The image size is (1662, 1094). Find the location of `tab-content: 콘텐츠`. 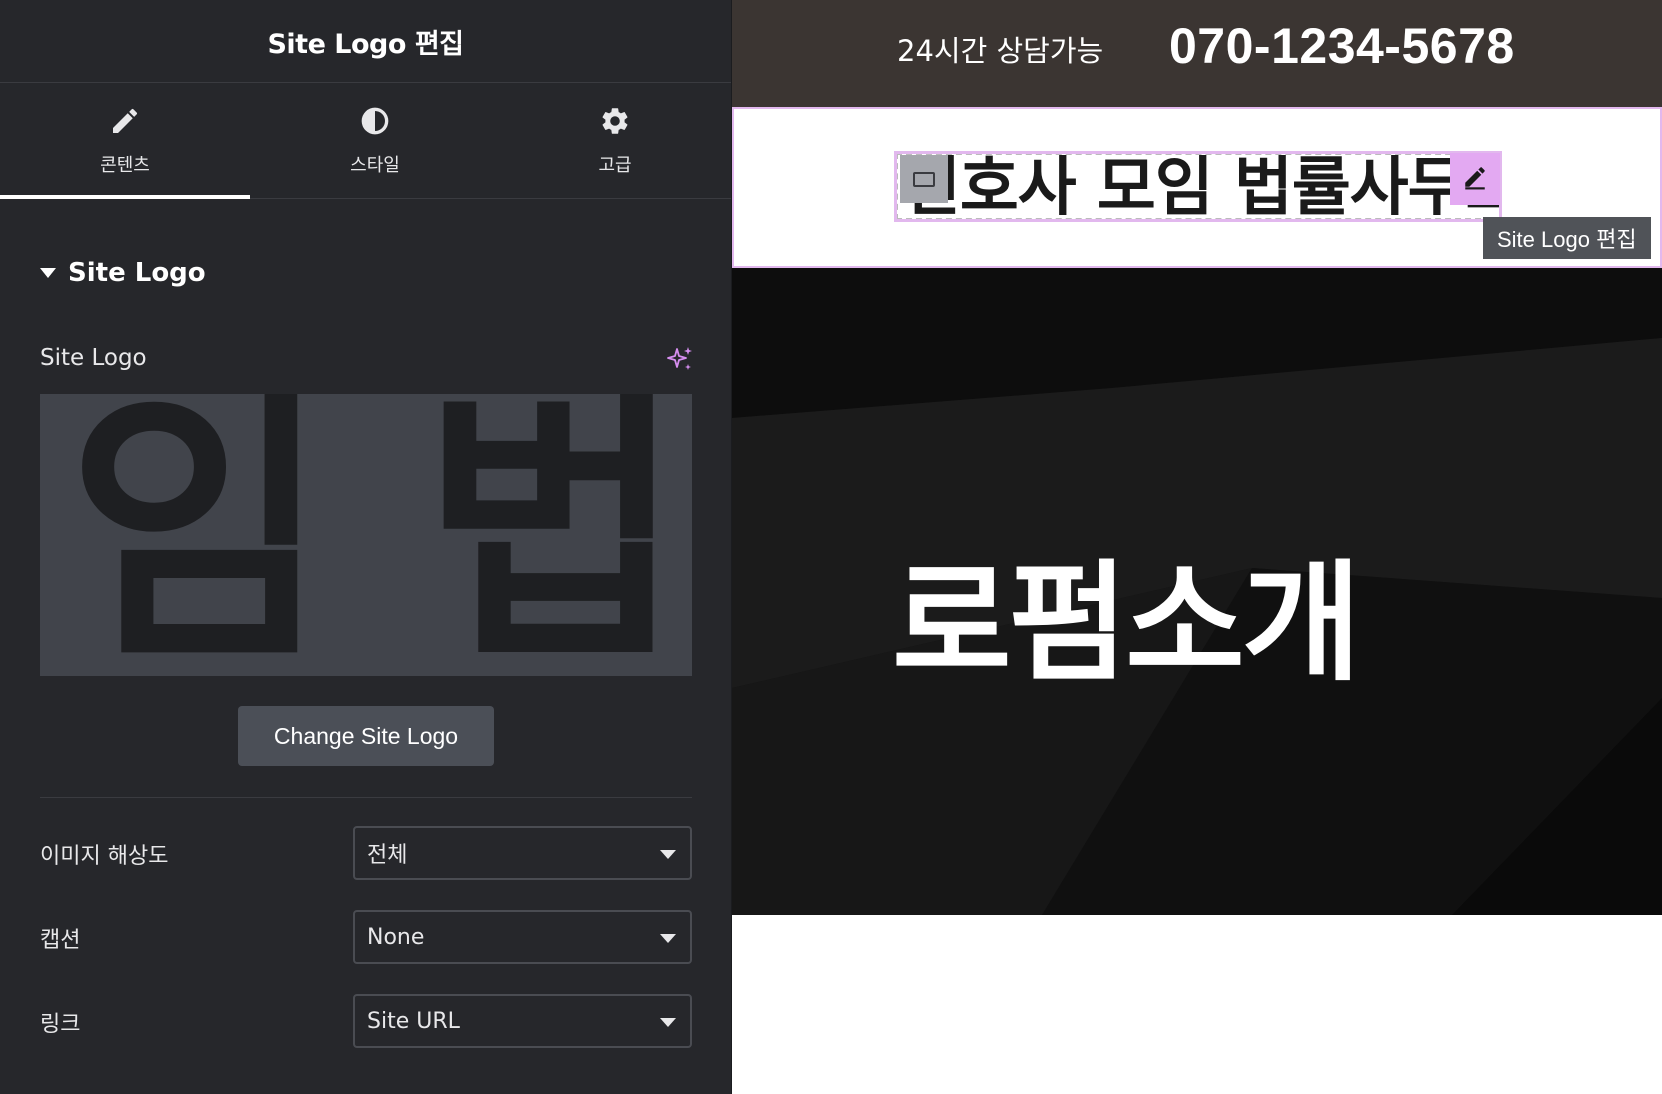

tab-content: 콘텐츠 is located at coordinates (125, 141).